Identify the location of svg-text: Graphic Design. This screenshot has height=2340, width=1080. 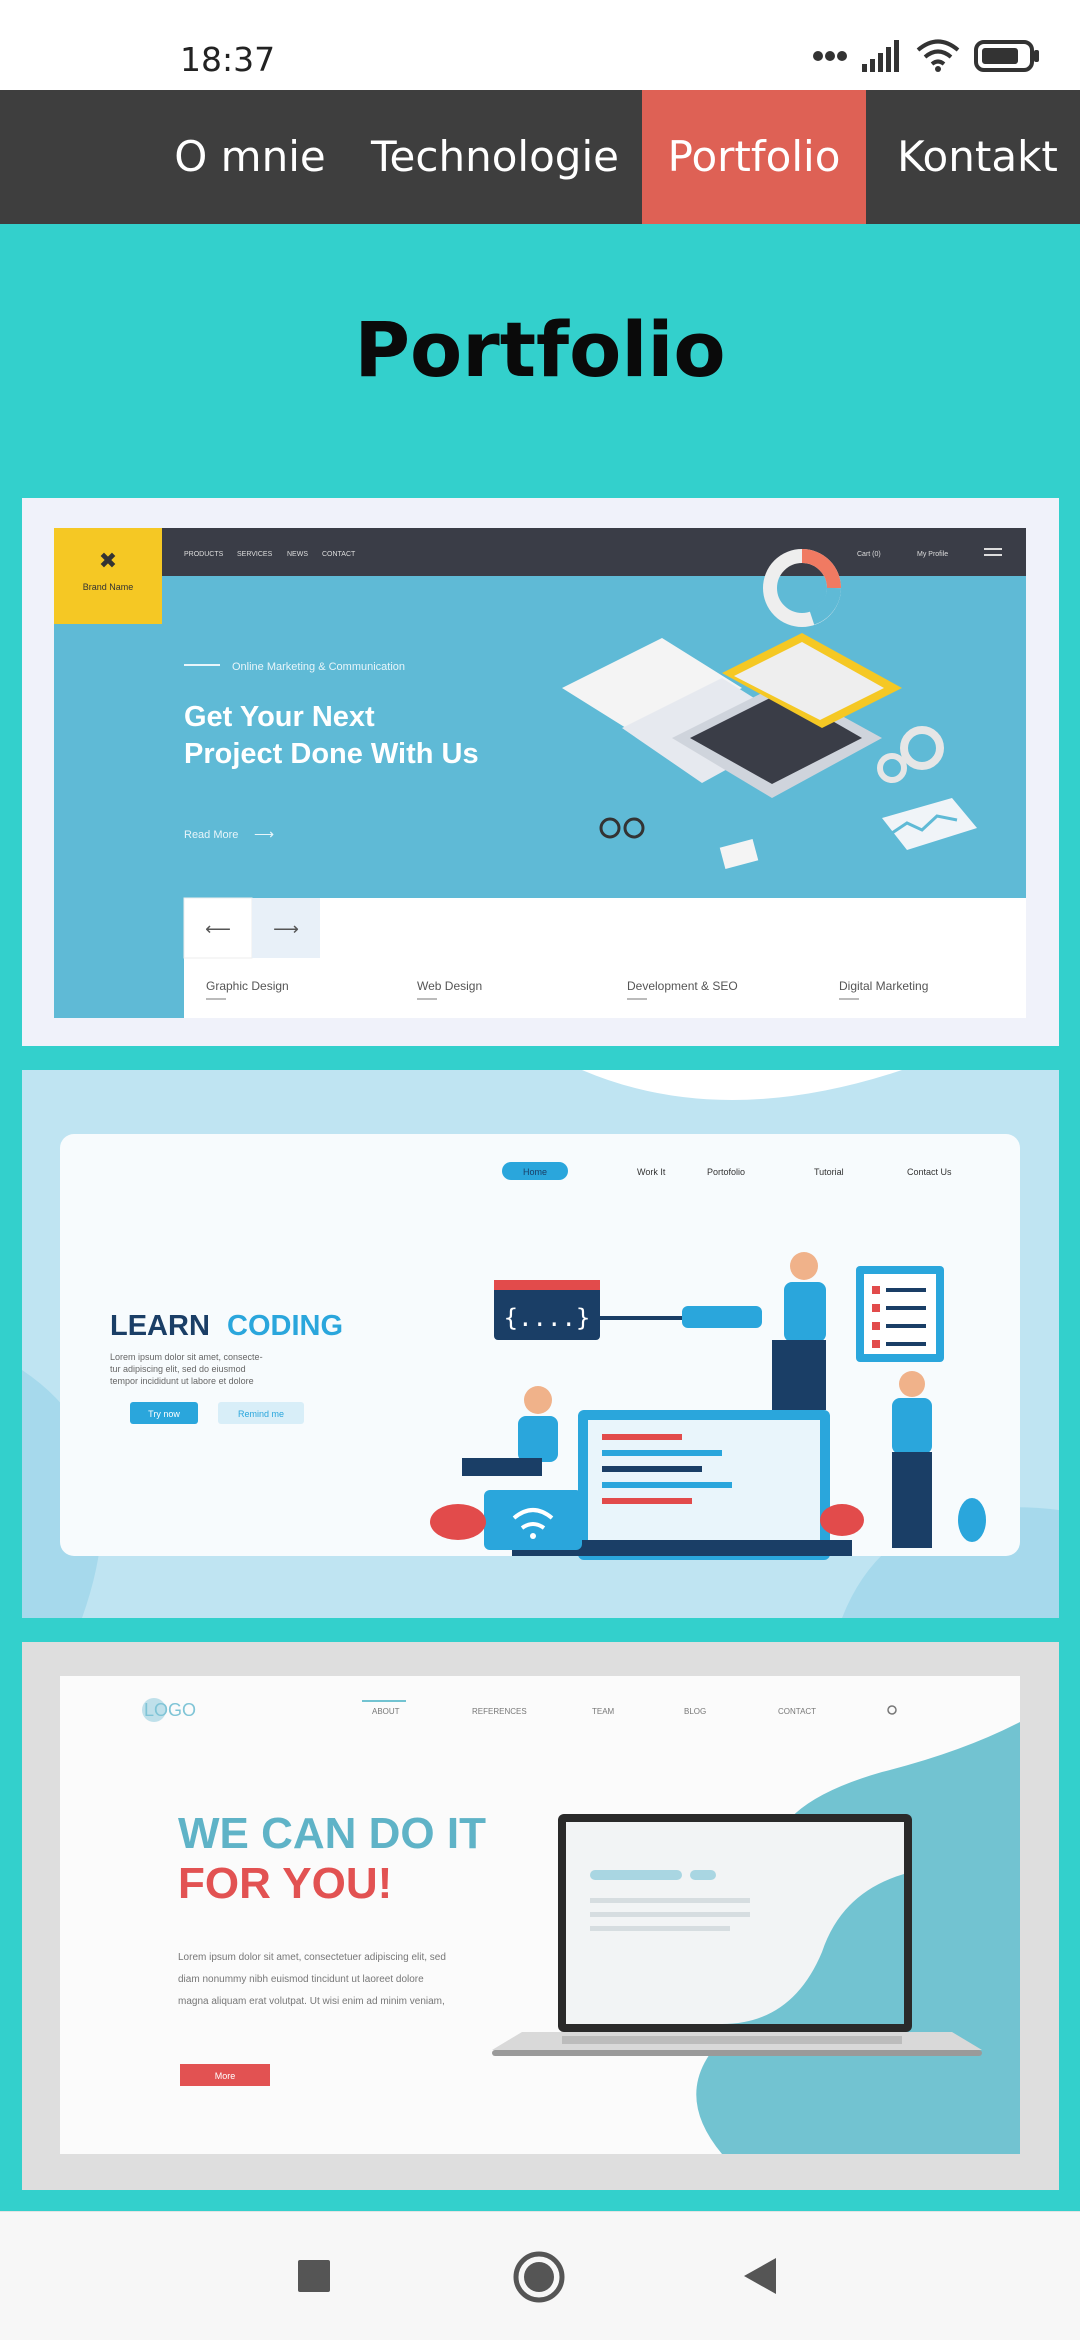
(247, 986).